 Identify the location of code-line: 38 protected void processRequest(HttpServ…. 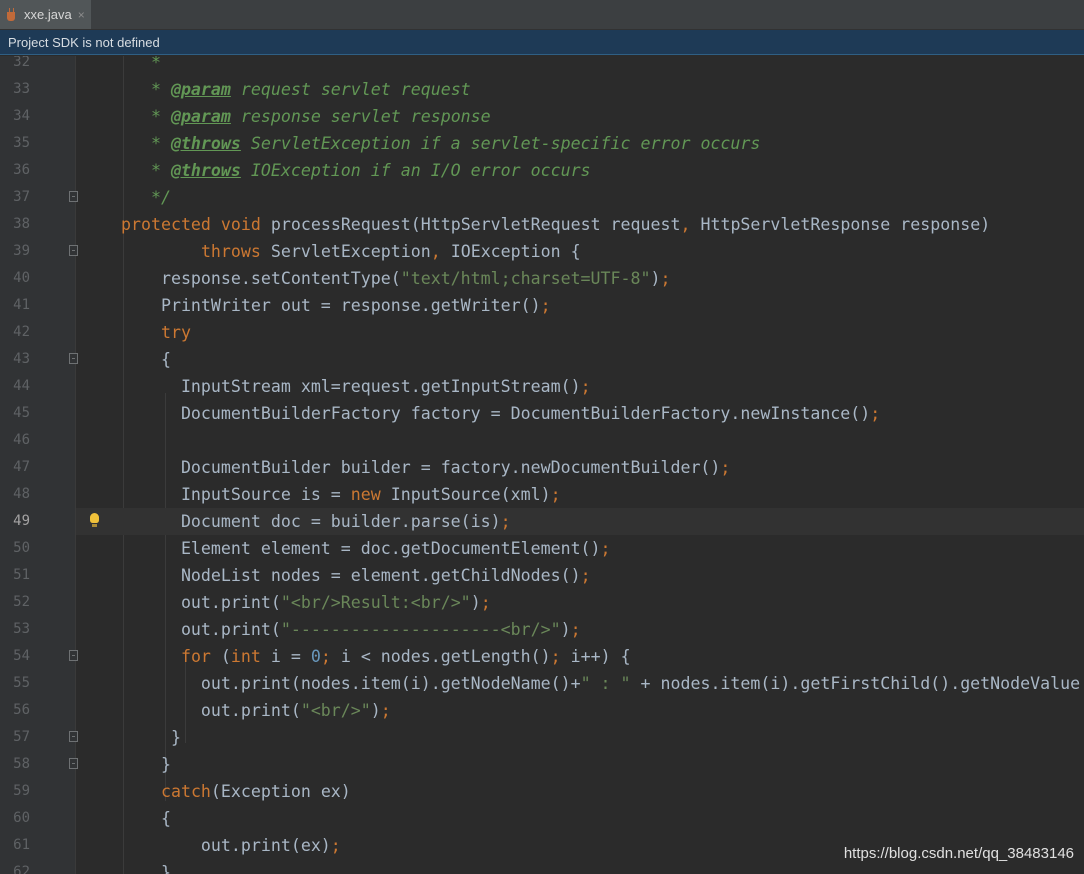
(542, 224).